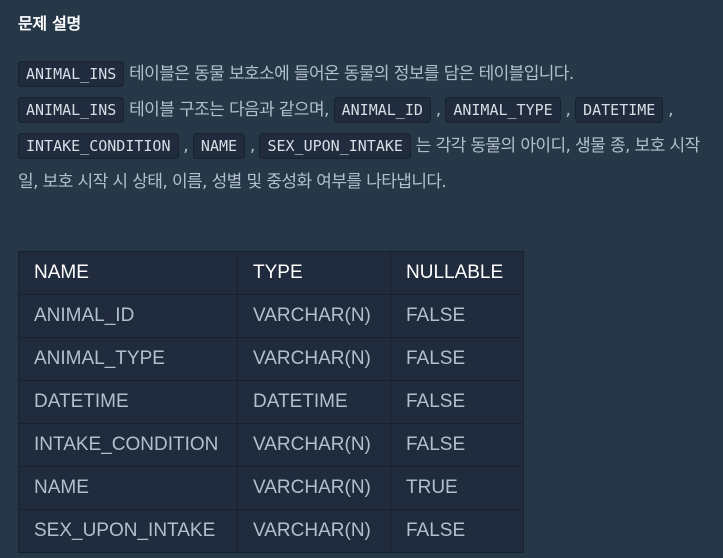 The height and width of the screenshot is (558, 723). I want to click on table-row: ANIMAL_TYPE VARCHAR(N) FALSE, so click(271, 359).